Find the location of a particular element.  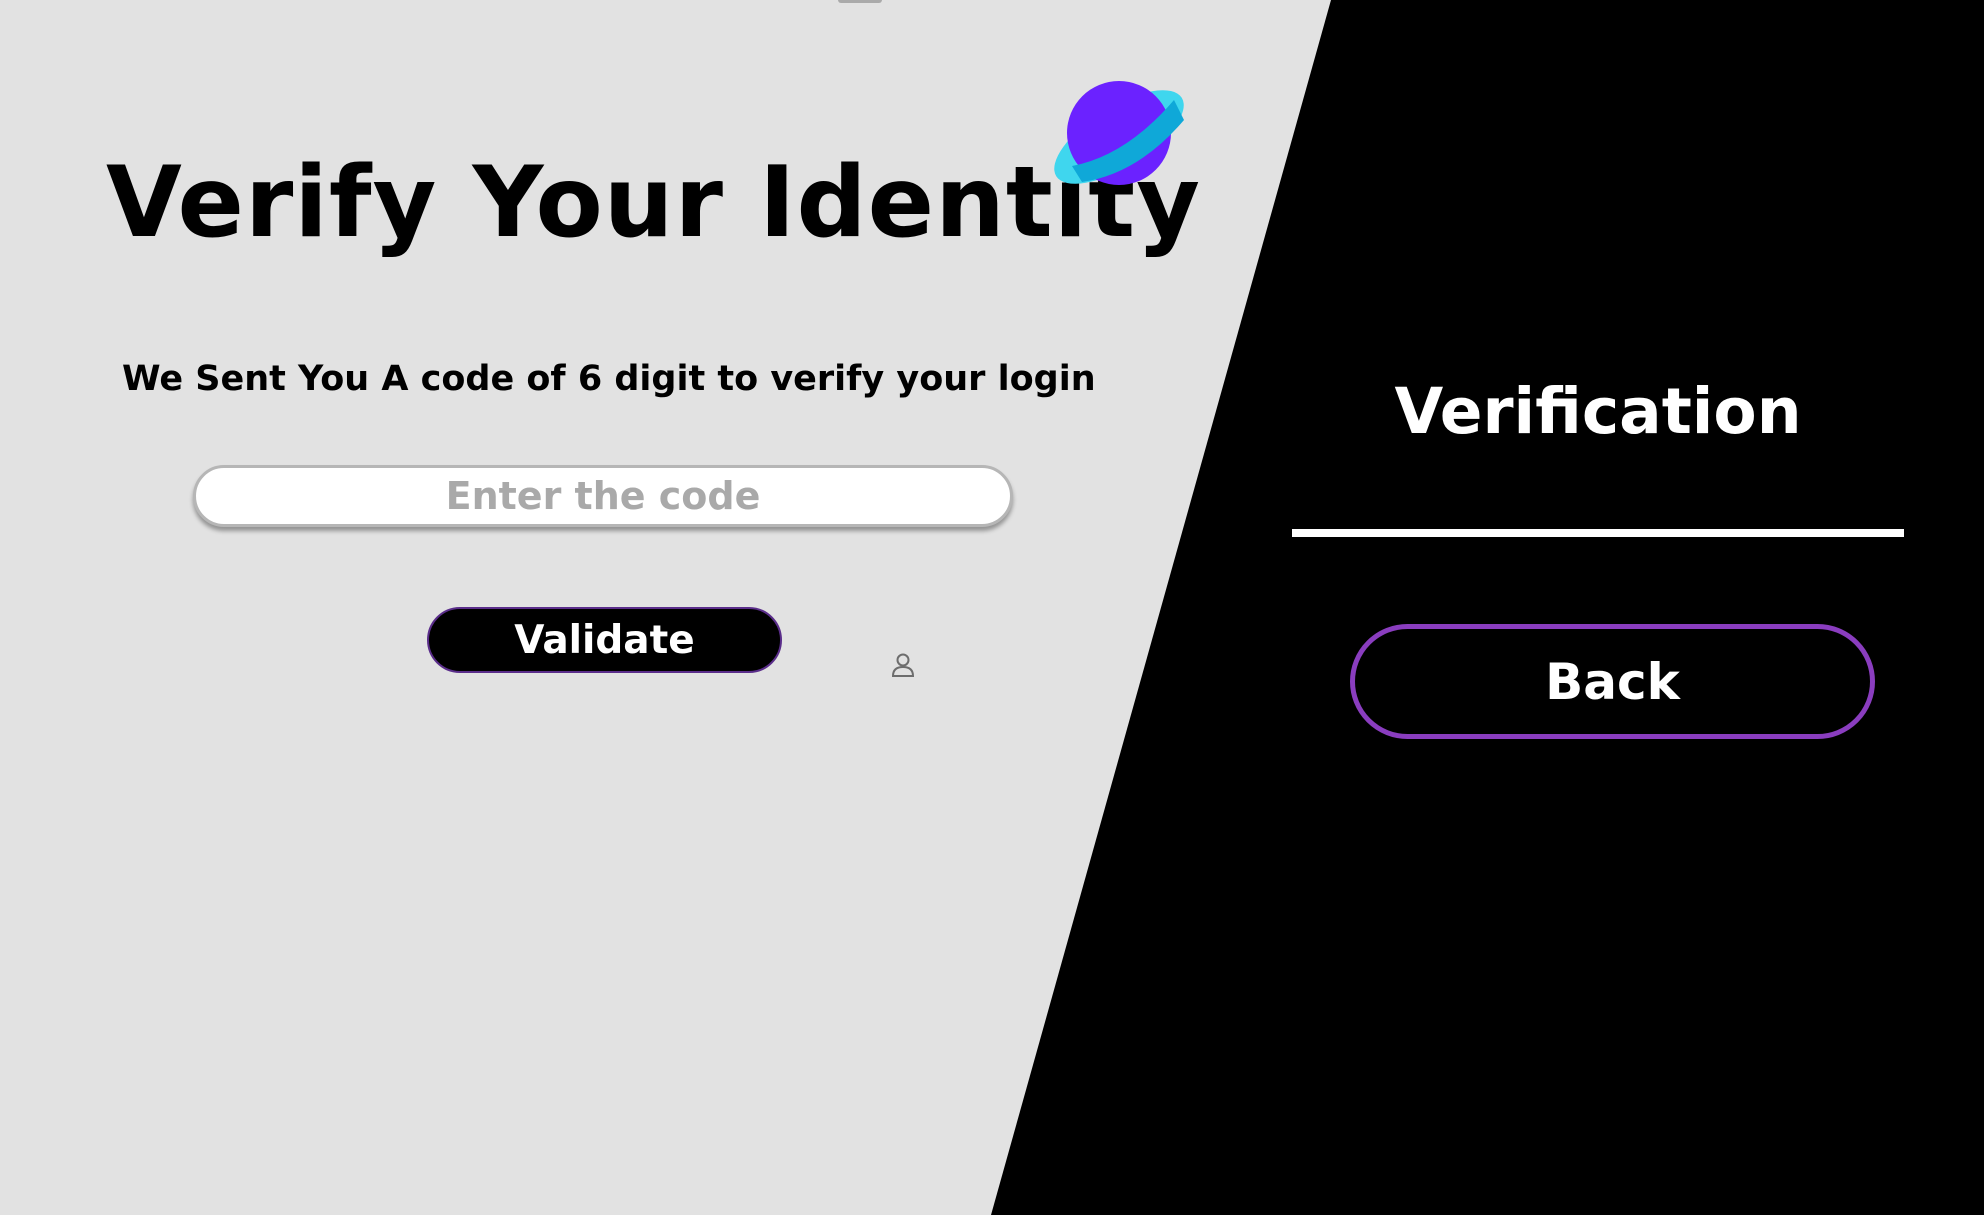

code-input is located at coordinates (603, 496).